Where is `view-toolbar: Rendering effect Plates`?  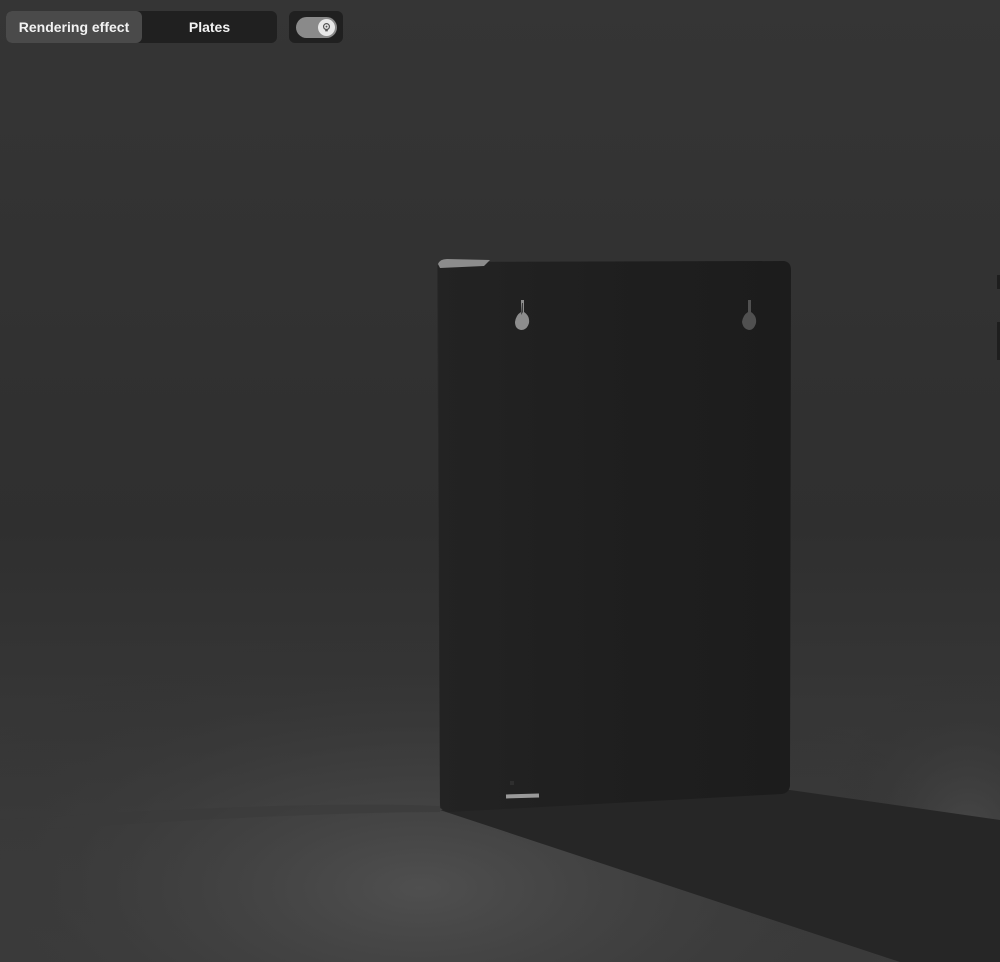
view-toolbar: Rendering effect Plates is located at coordinates (174, 27).